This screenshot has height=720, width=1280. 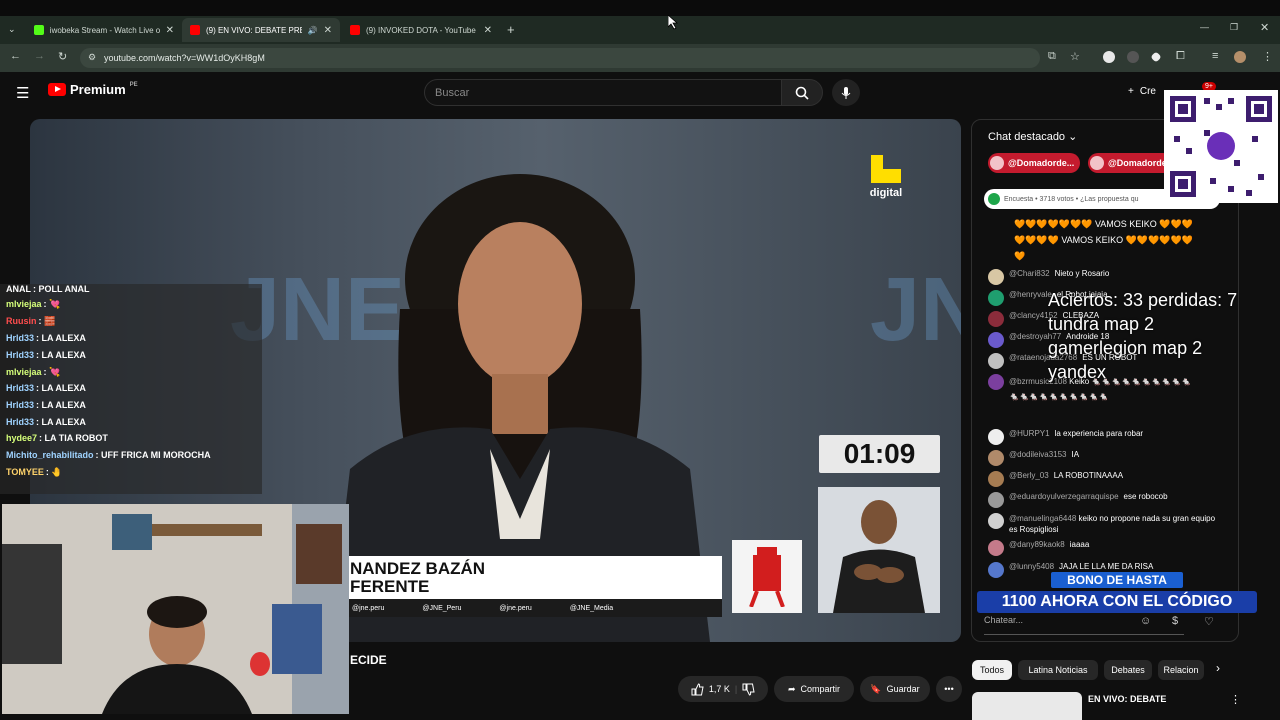 What do you see at coordinates (98, 89) in the screenshot?
I see `brand-label: Premium` at bounding box center [98, 89].